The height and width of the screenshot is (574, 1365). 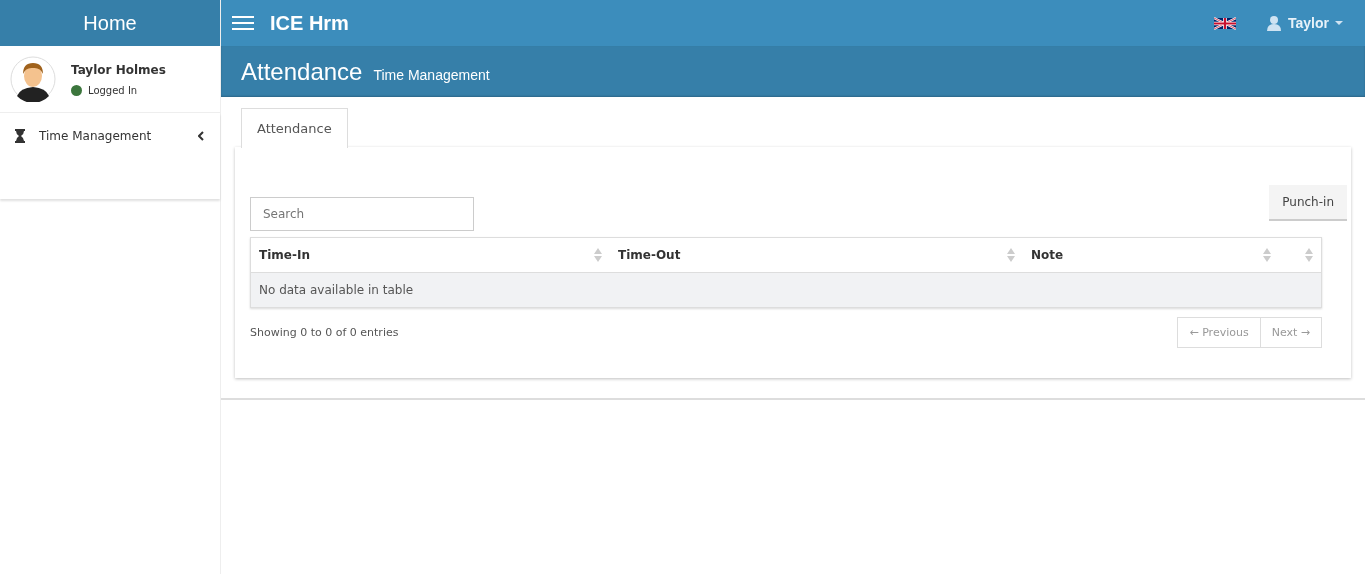 I want to click on column-header: Time-Out, so click(x=649, y=255).